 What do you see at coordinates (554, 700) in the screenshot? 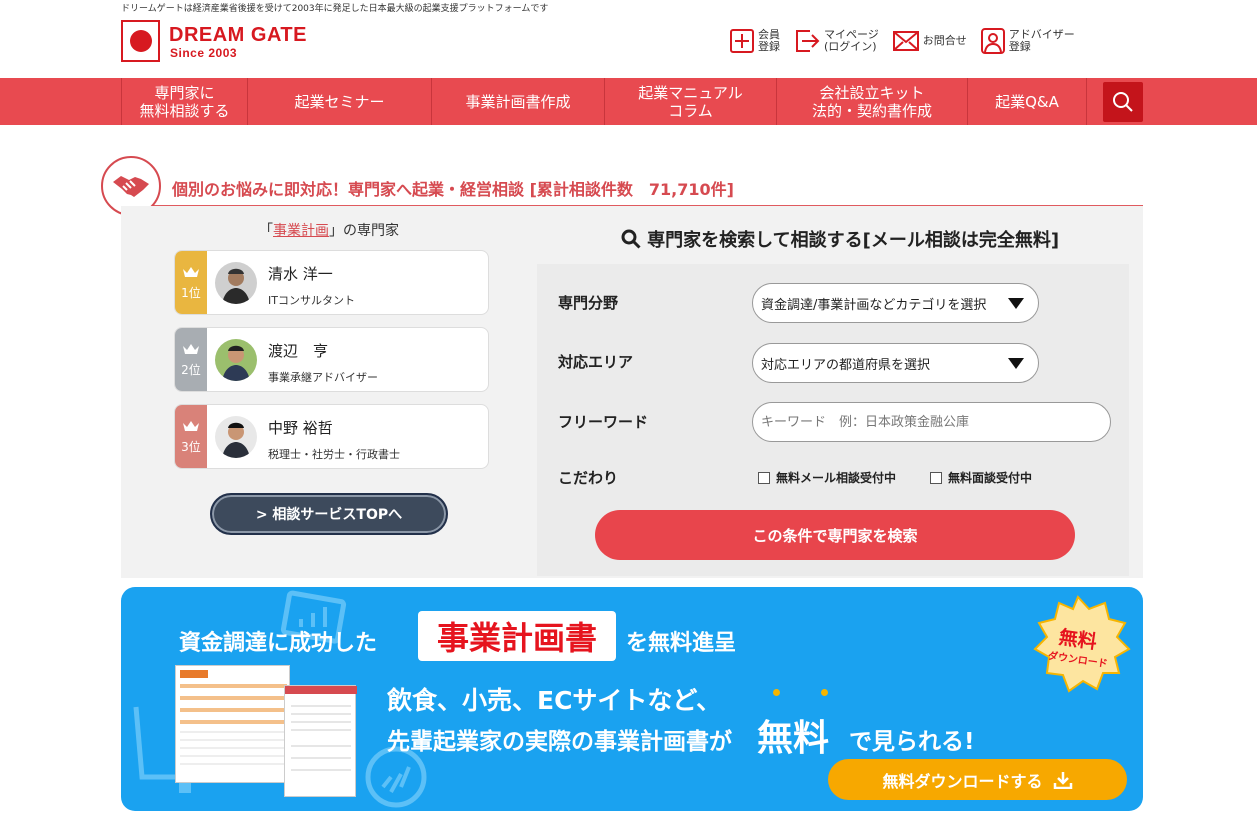
I see `banner-line2: 飲食、小売、ECサイトなど、` at bounding box center [554, 700].